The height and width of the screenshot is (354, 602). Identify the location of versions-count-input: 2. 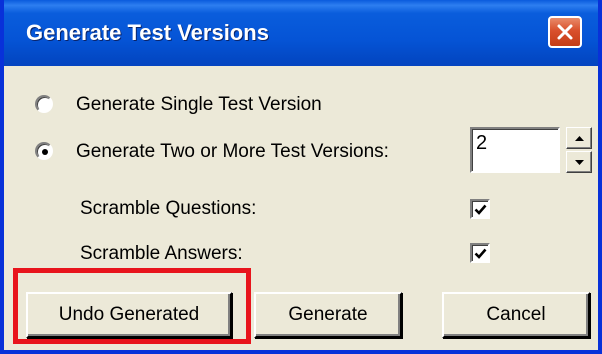
(515, 150).